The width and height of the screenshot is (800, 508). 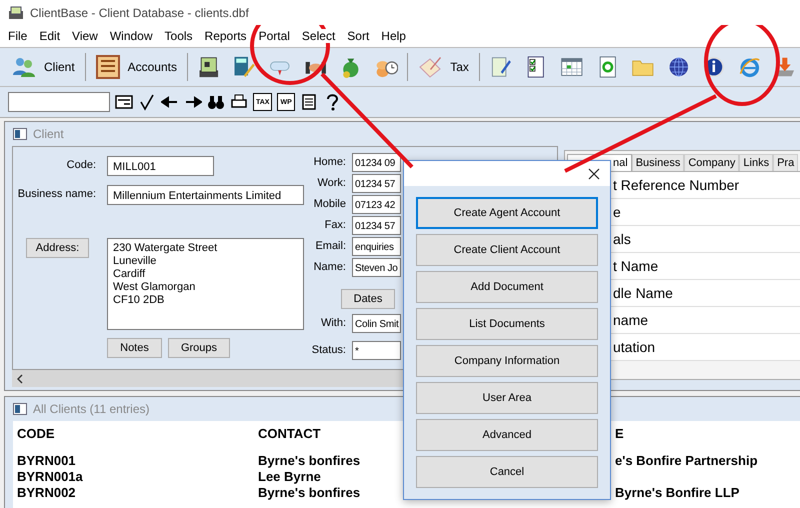 I want to click on field-name: t Reference Number, so click(x=676, y=185).